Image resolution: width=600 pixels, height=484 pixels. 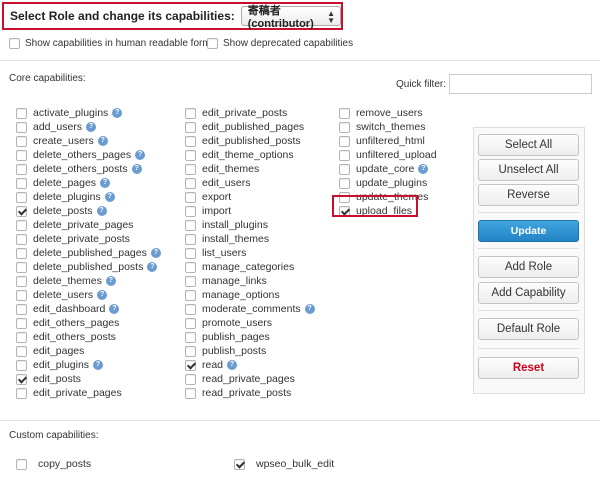 I want to click on select-all-button: Select All, so click(x=528, y=145).